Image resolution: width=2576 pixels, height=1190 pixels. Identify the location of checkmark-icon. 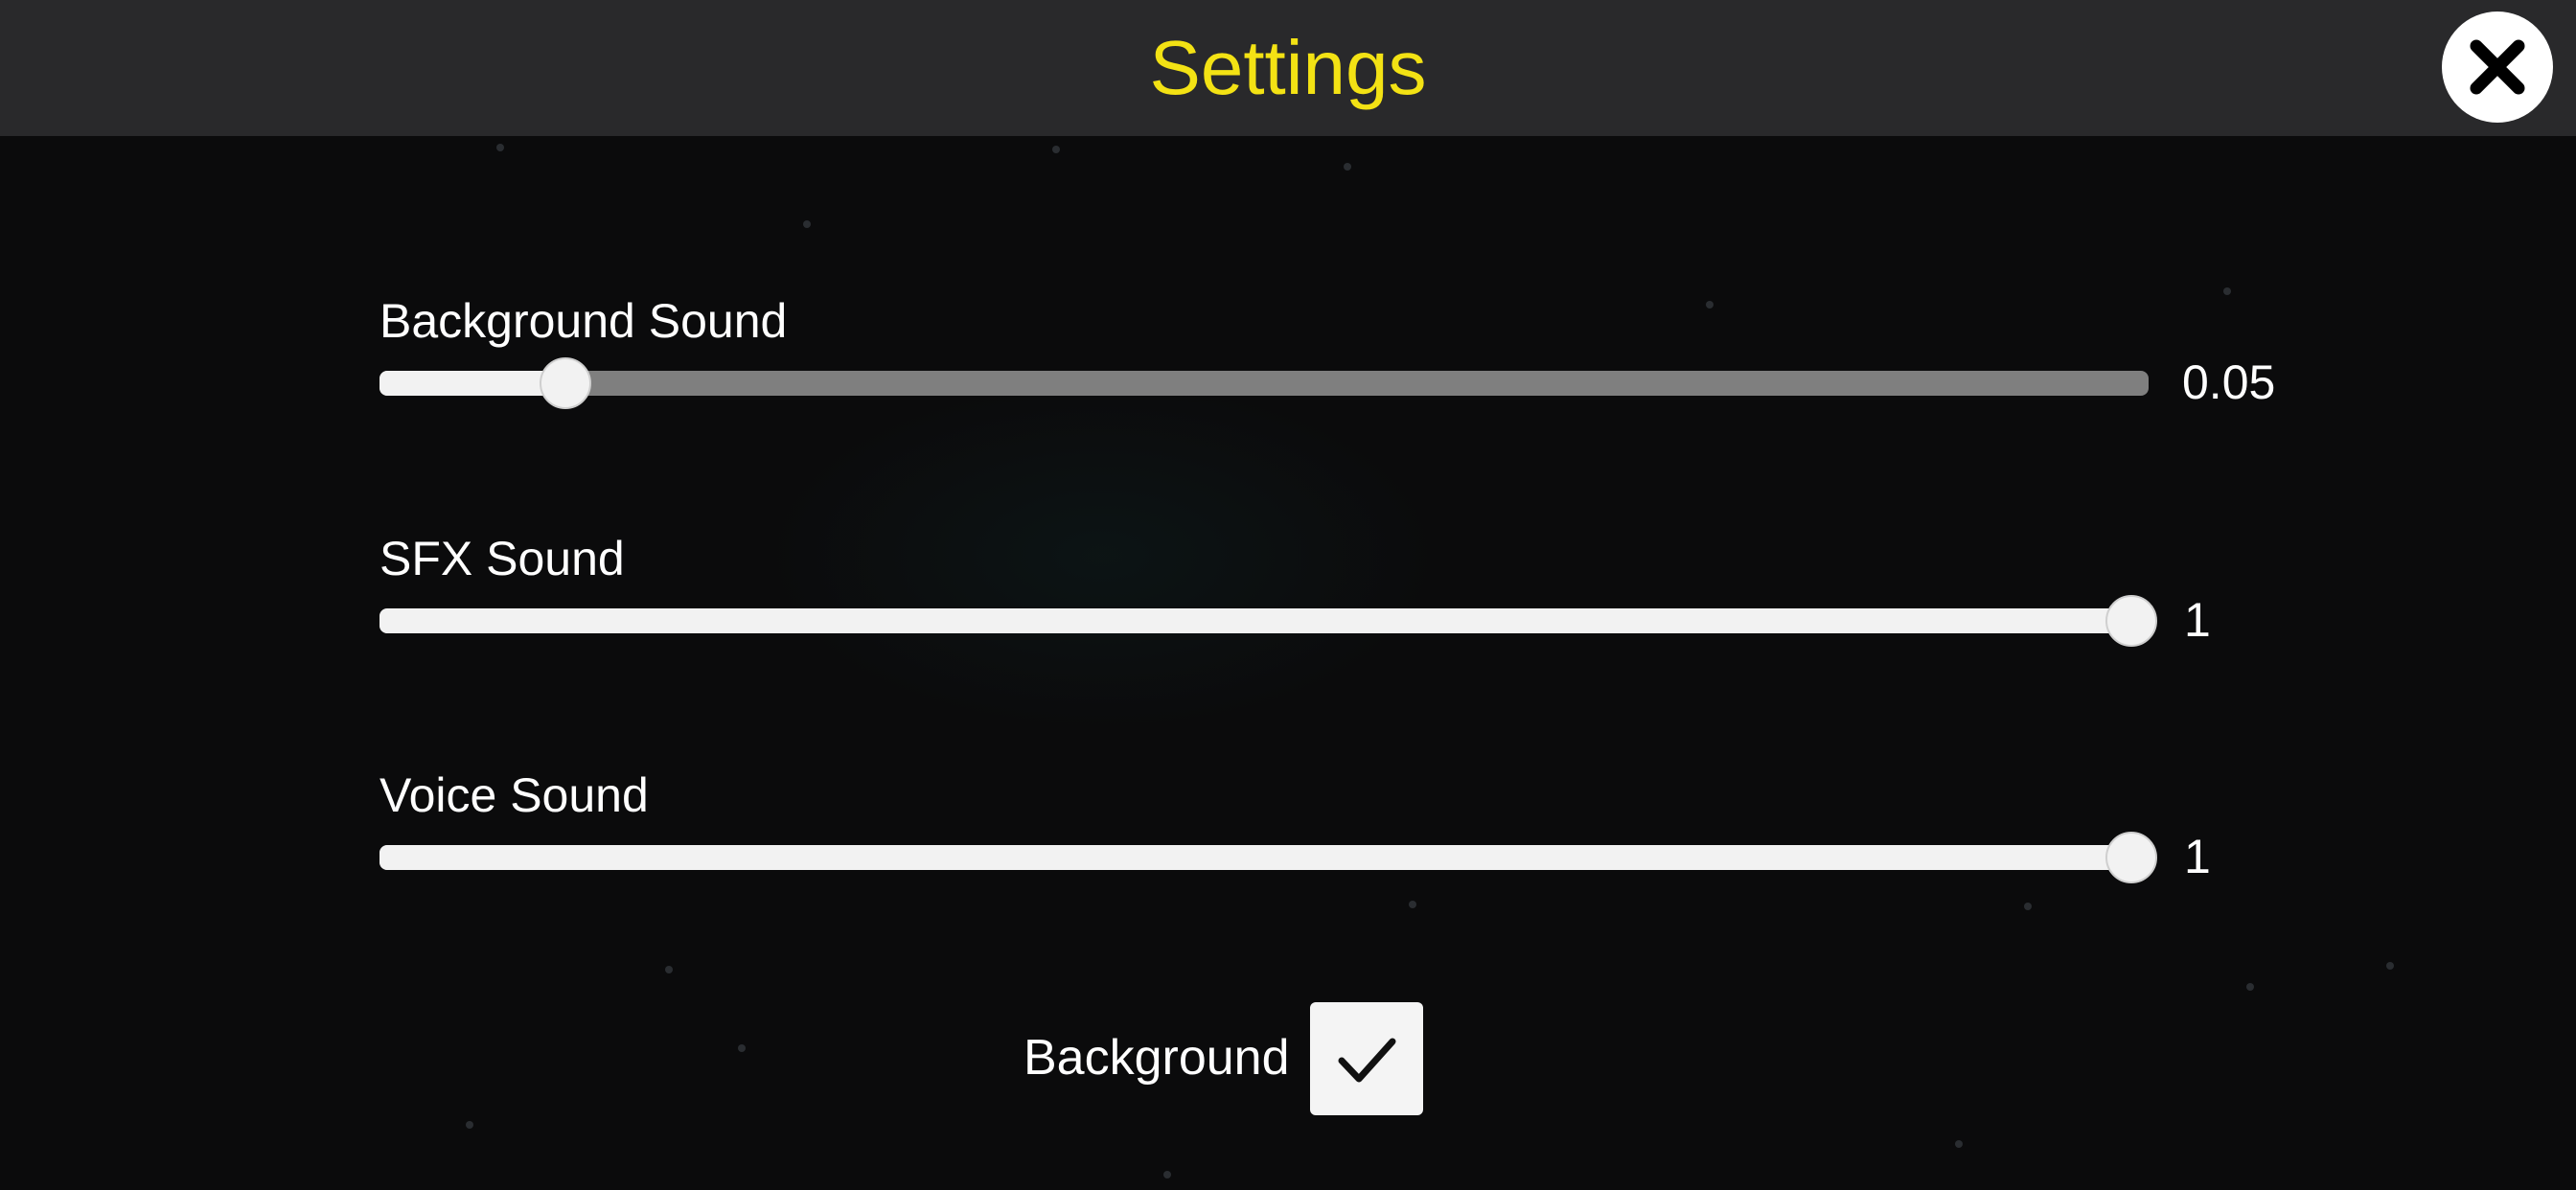
(1367, 1061).